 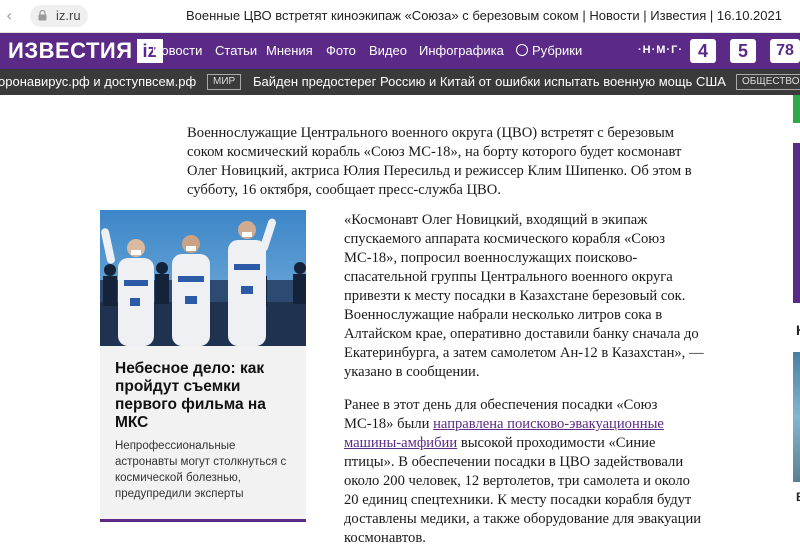 I want to click on lock-icon, so click(x=42, y=15).